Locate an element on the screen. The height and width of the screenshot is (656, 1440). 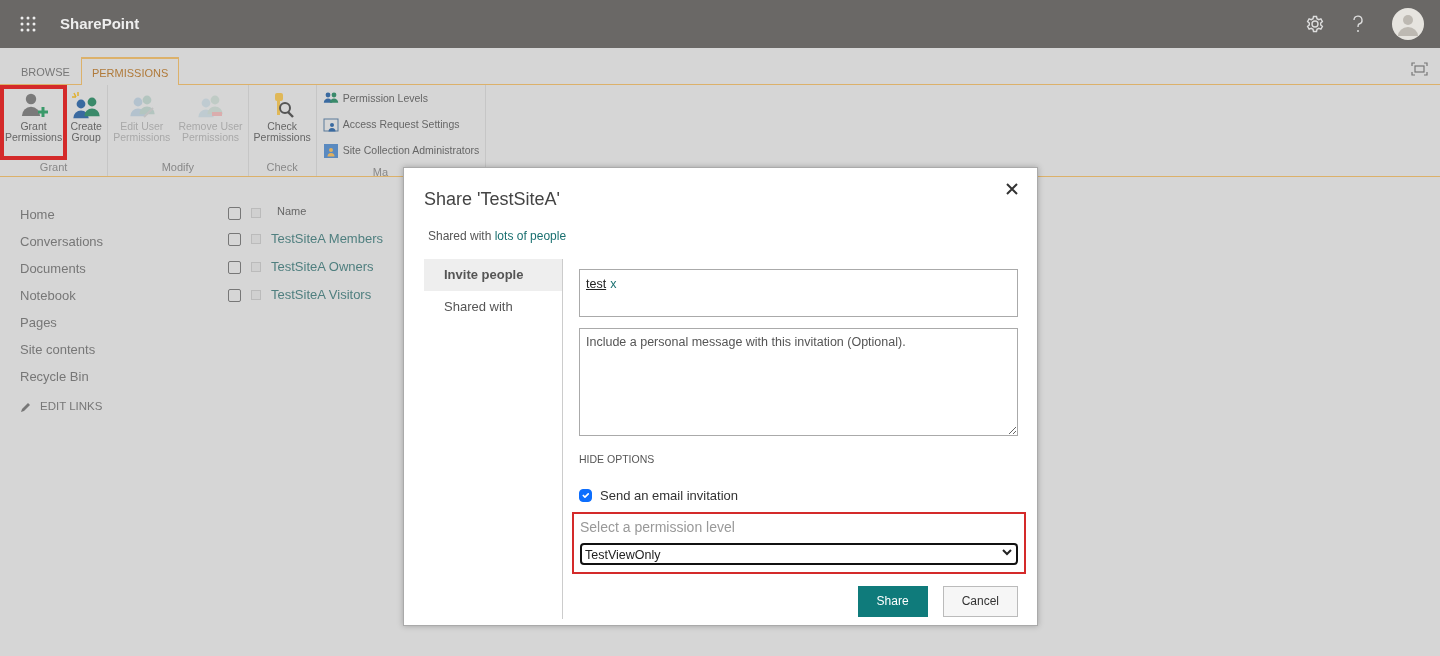
ribbon-button: Grant Permissions is located at coordinates (34, 122).